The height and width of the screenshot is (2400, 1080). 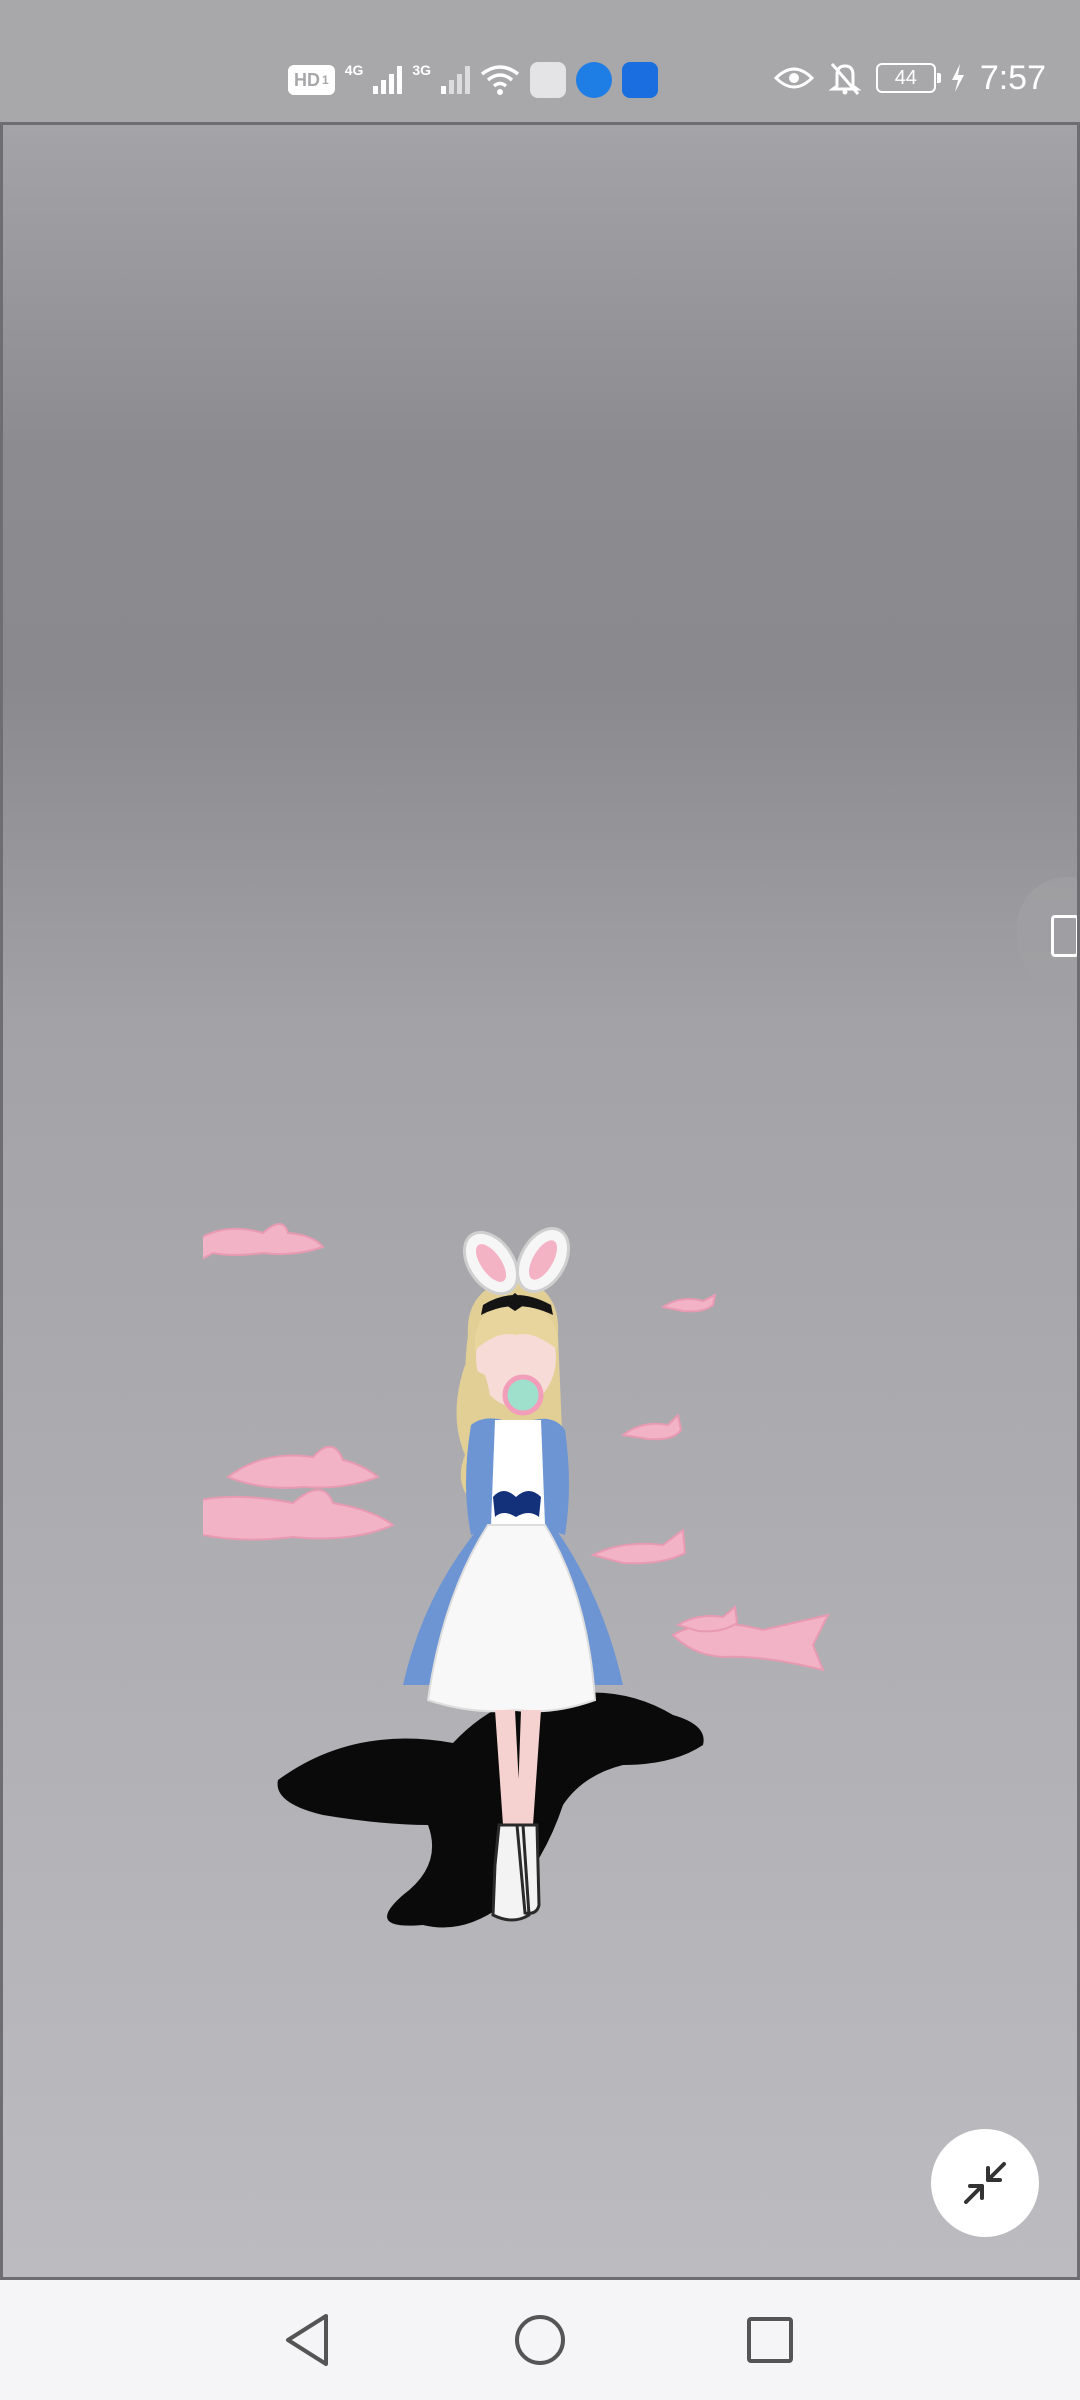 What do you see at coordinates (1047, 933) in the screenshot?
I see `side-panel-handle` at bounding box center [1047, 933].